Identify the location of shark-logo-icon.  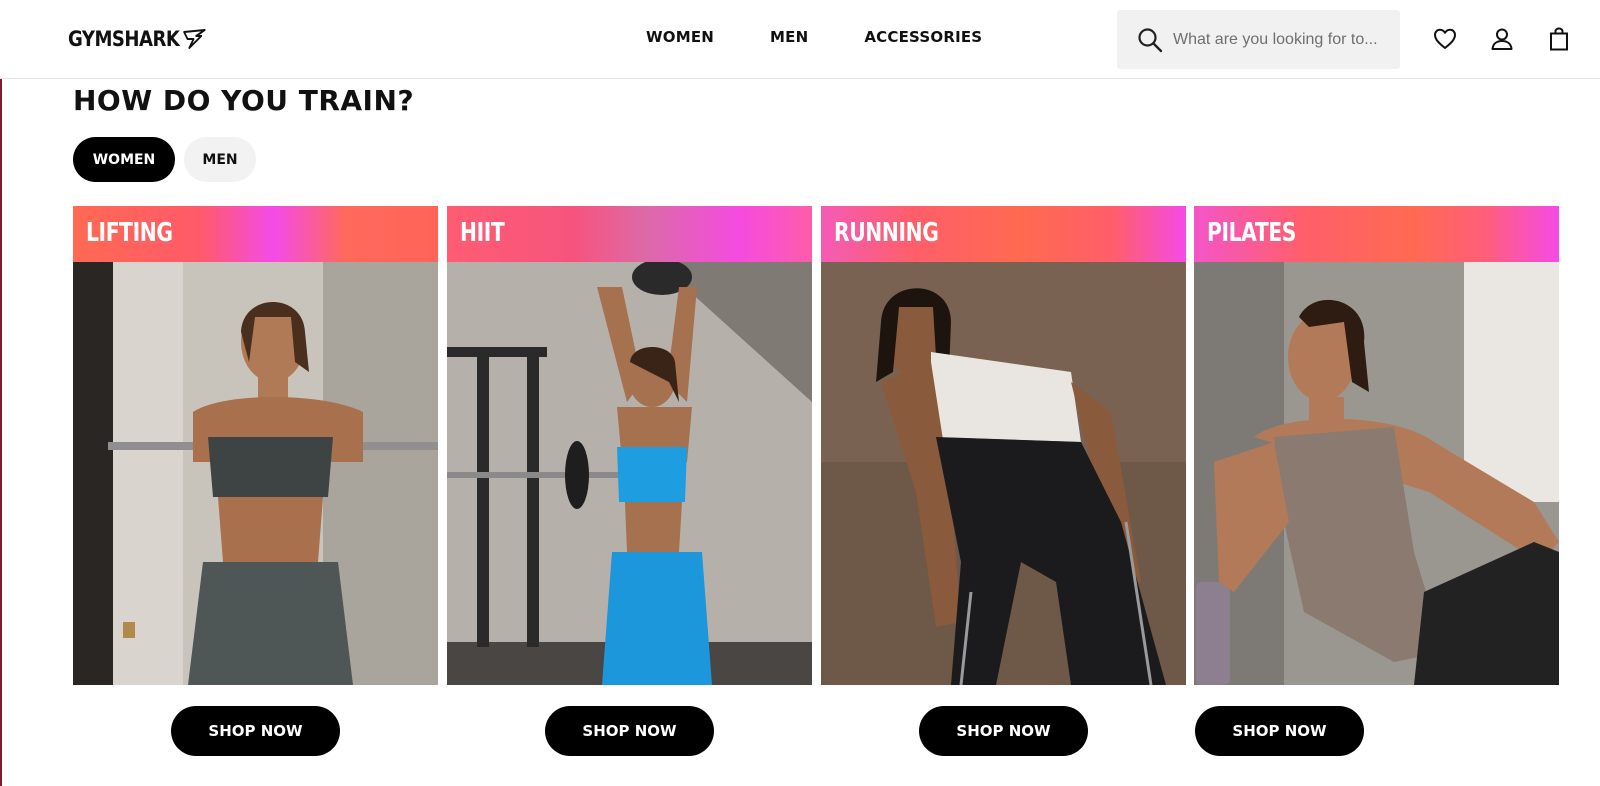
(195, 39).